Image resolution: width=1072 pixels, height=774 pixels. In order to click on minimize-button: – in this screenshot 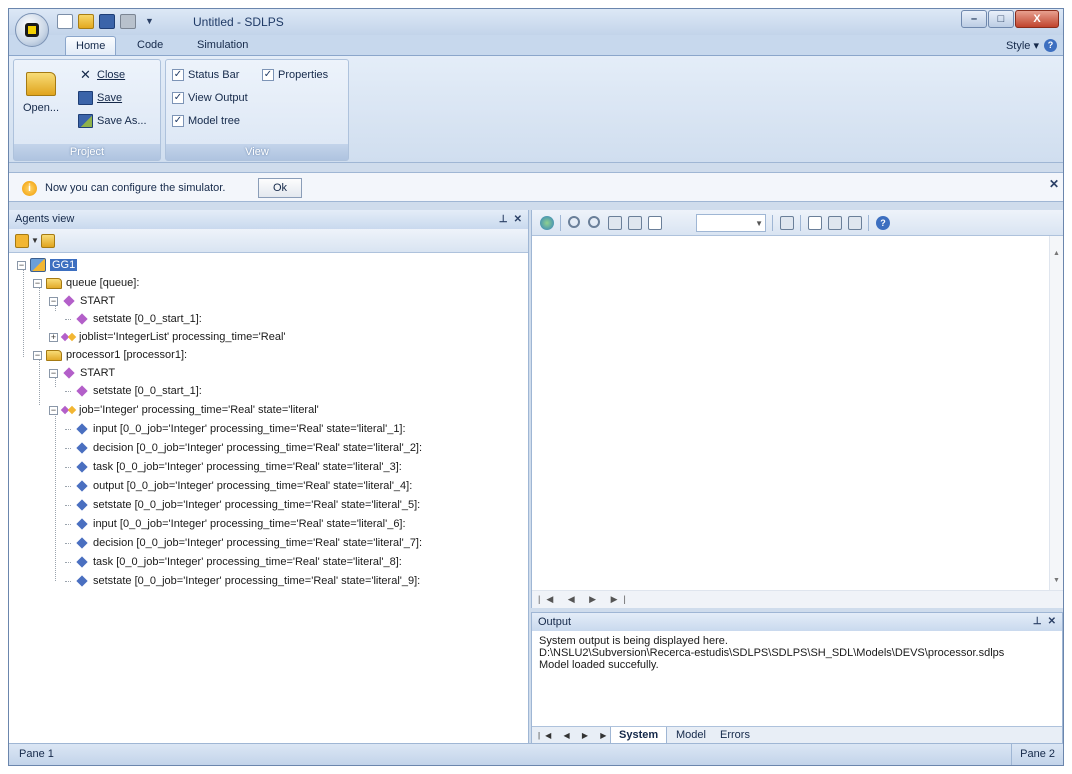, I will do `click(974, 19)`.